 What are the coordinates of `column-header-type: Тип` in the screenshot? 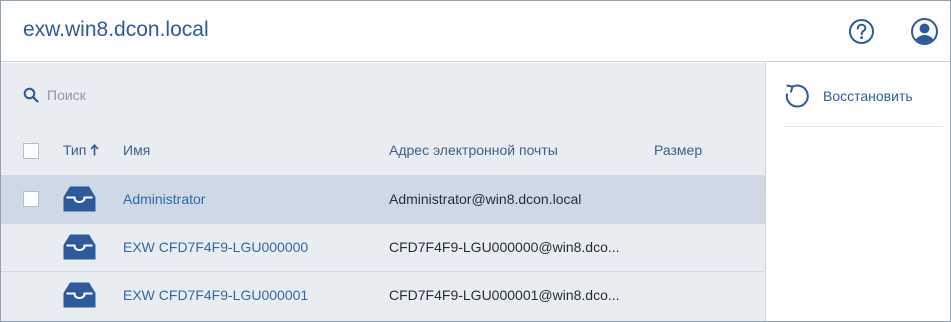 It's located at (81, 150).